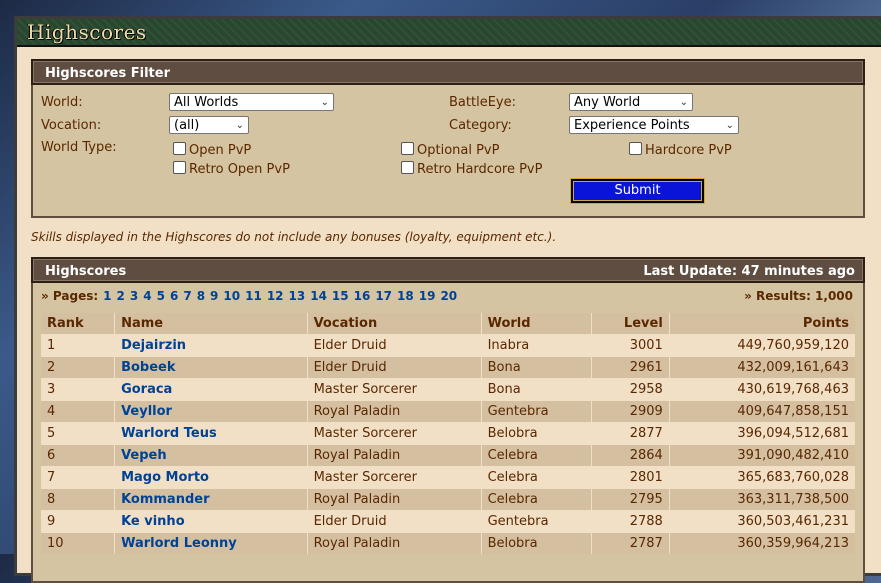 This screenshot has width=881, height=583. I want to click on column-header-level: Level, so click(630, 324).